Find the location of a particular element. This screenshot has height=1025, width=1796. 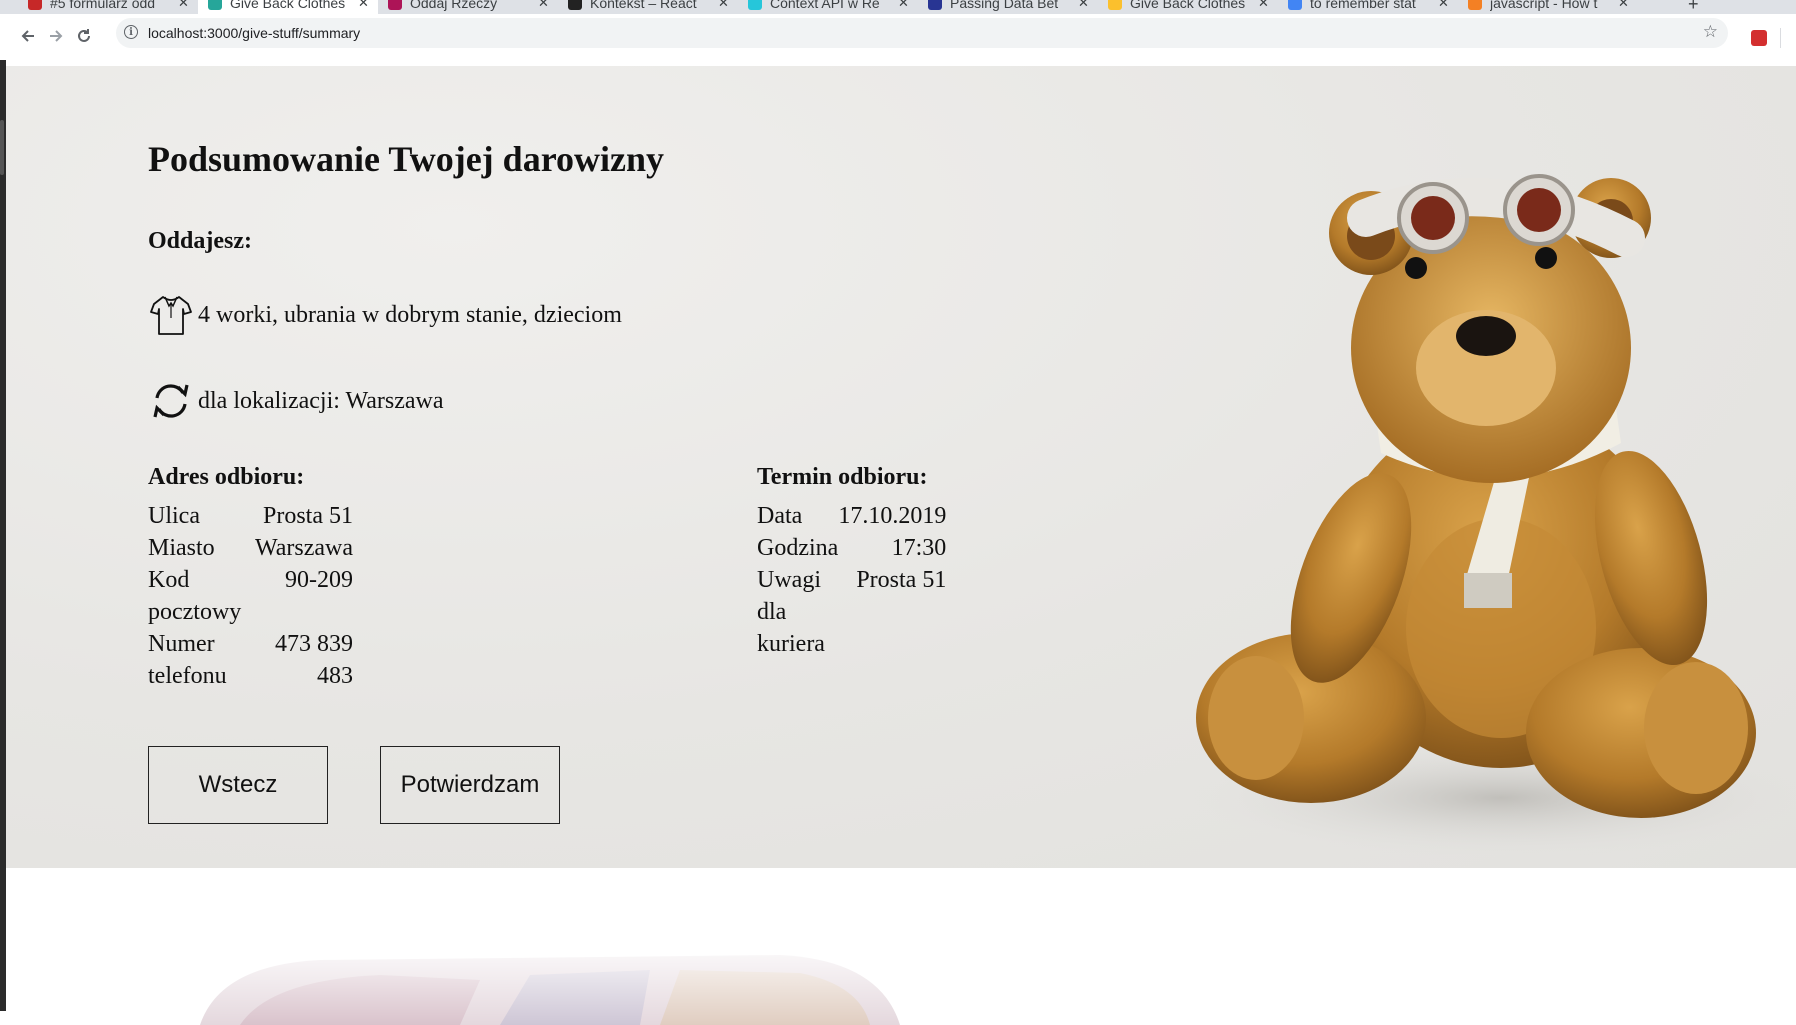

page-title: Podsumowanie Twojej darowizny is located at coordinates (406, 159).